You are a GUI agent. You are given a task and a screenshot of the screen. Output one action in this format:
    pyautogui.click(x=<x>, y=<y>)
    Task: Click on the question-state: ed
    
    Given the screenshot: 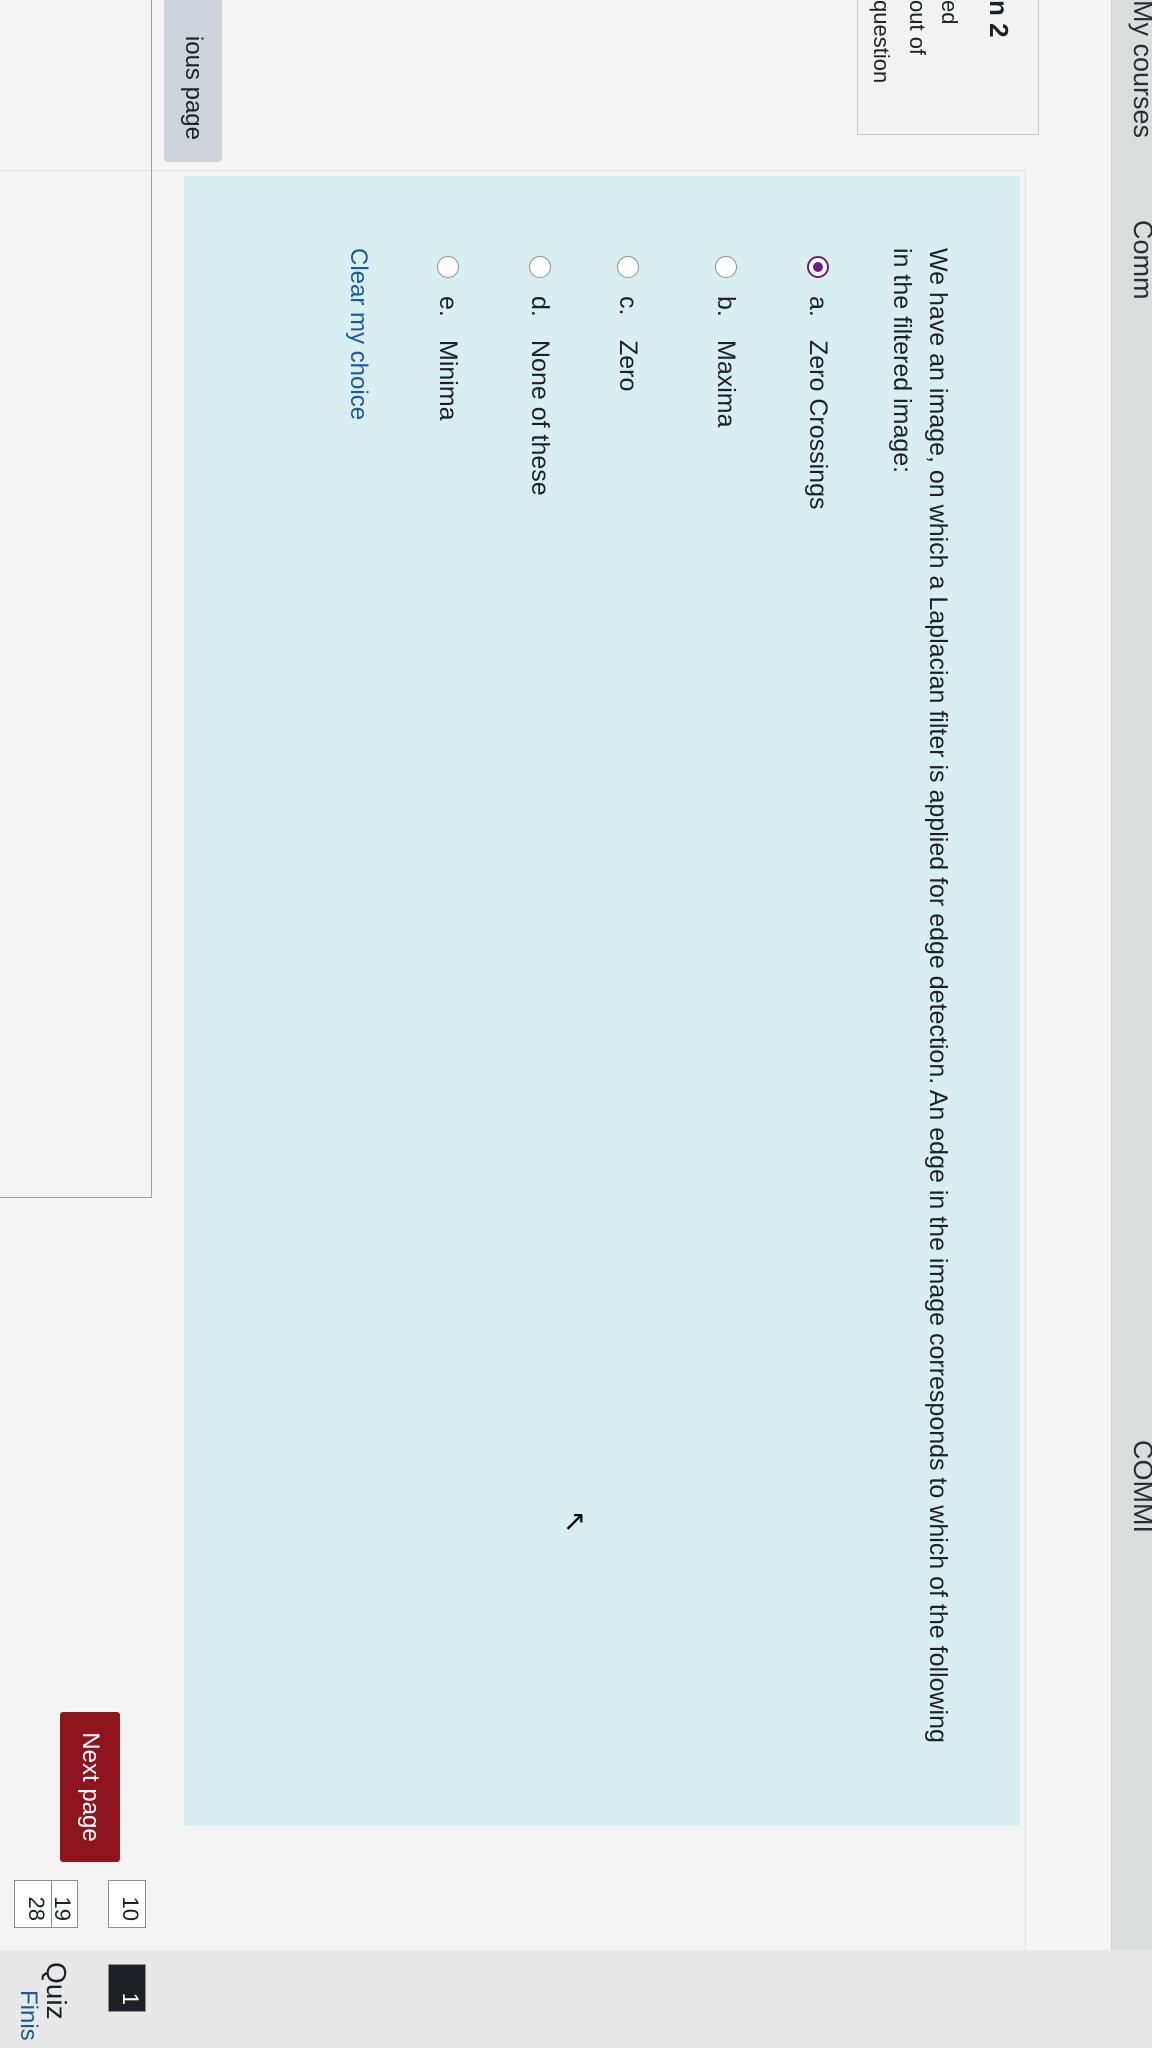 What is the action you would take?
    pyautogui.click(x=949, y=12)
    